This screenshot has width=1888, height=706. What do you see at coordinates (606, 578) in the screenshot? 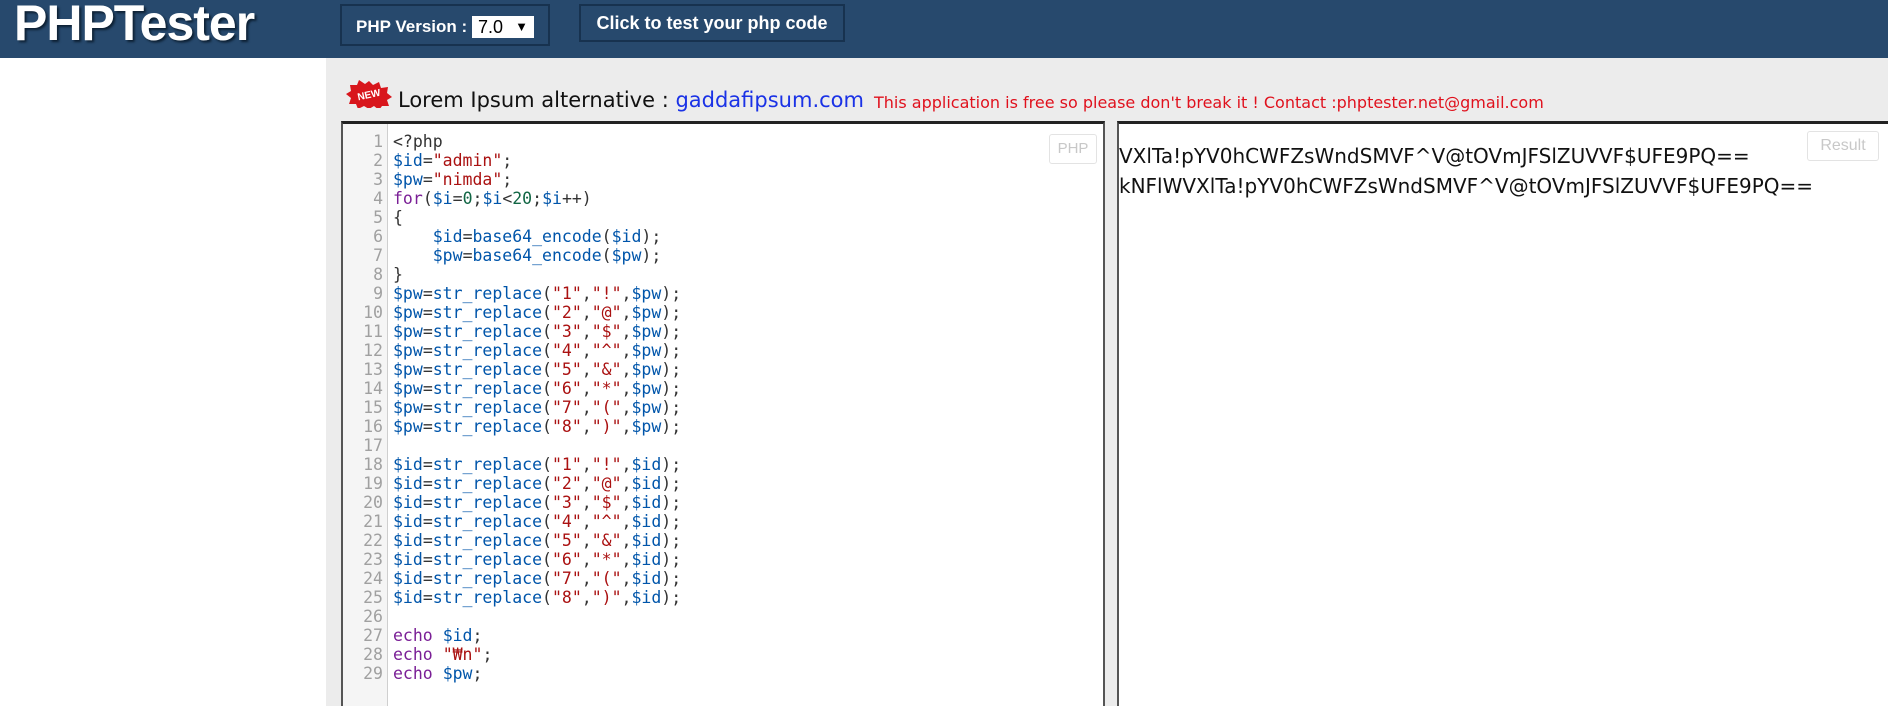
I see `code-string: "("` at bounding box center [606, 578].